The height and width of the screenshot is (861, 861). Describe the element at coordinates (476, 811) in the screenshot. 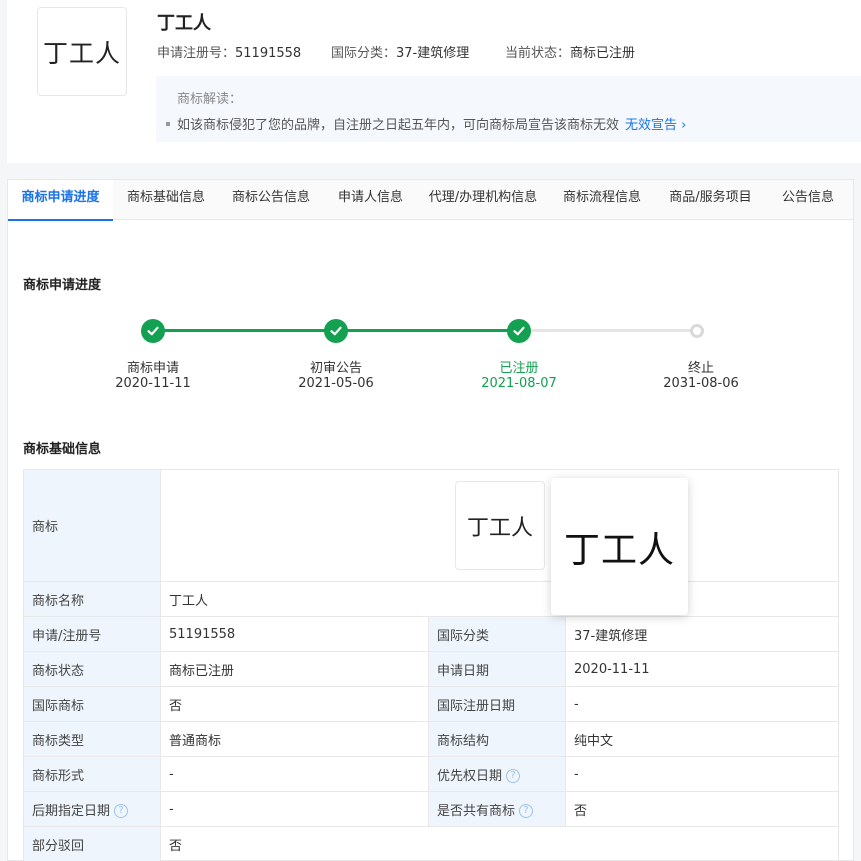

I see `shared-key-label: 是否共有商标` at that location.